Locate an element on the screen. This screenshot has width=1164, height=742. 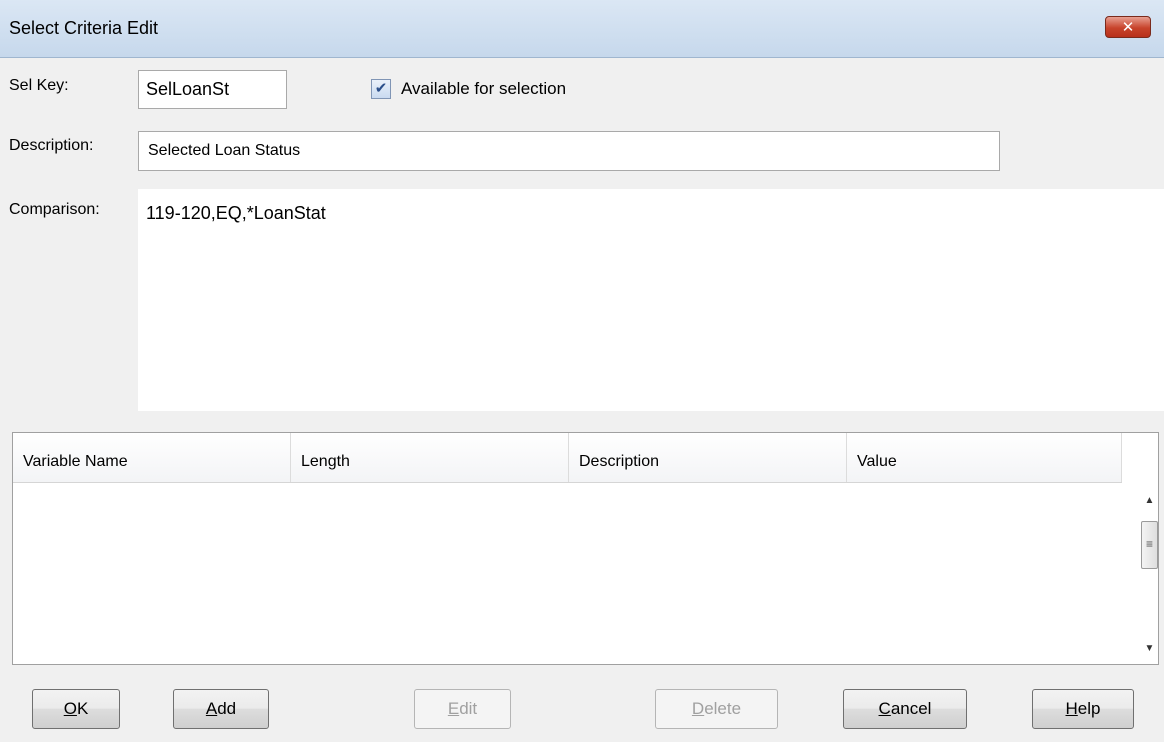
edit-button: Edit is located at coordinates (462, 709).